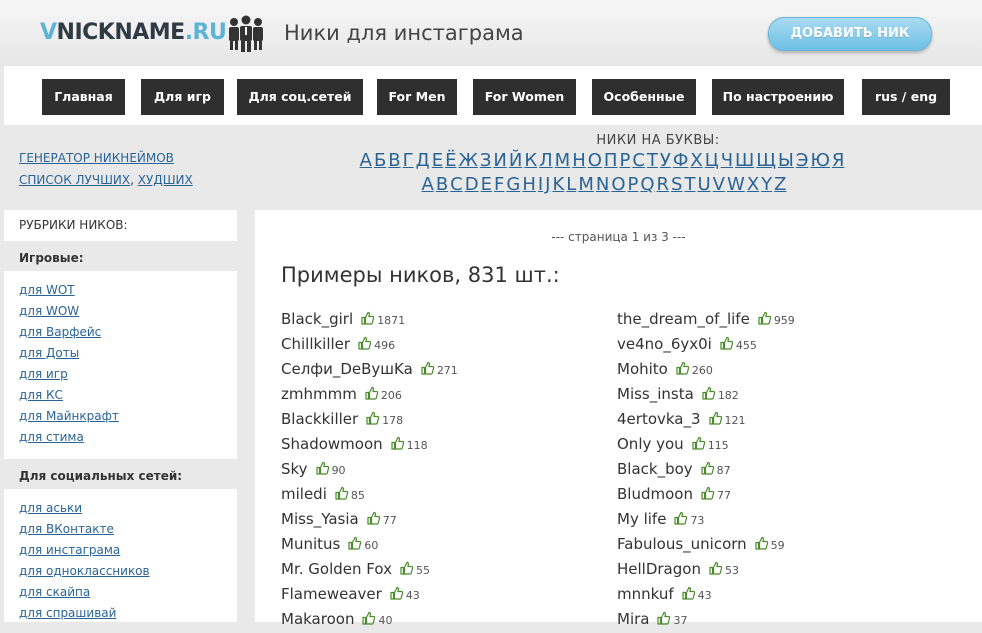  I want to click on cyrillic-letter-link: Р, so click(624, 160).